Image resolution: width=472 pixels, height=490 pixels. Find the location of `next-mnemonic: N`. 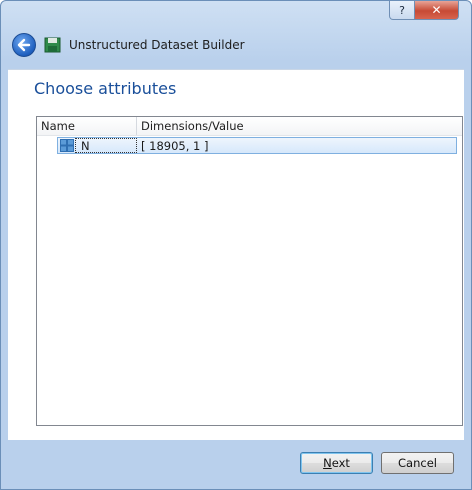

next-mnemonic: N is located at coordinates (327, 463).